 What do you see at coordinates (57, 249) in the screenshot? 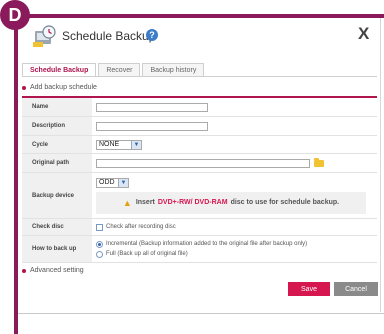
I see `how-label: How to back up` at bounding box center [57, 249].